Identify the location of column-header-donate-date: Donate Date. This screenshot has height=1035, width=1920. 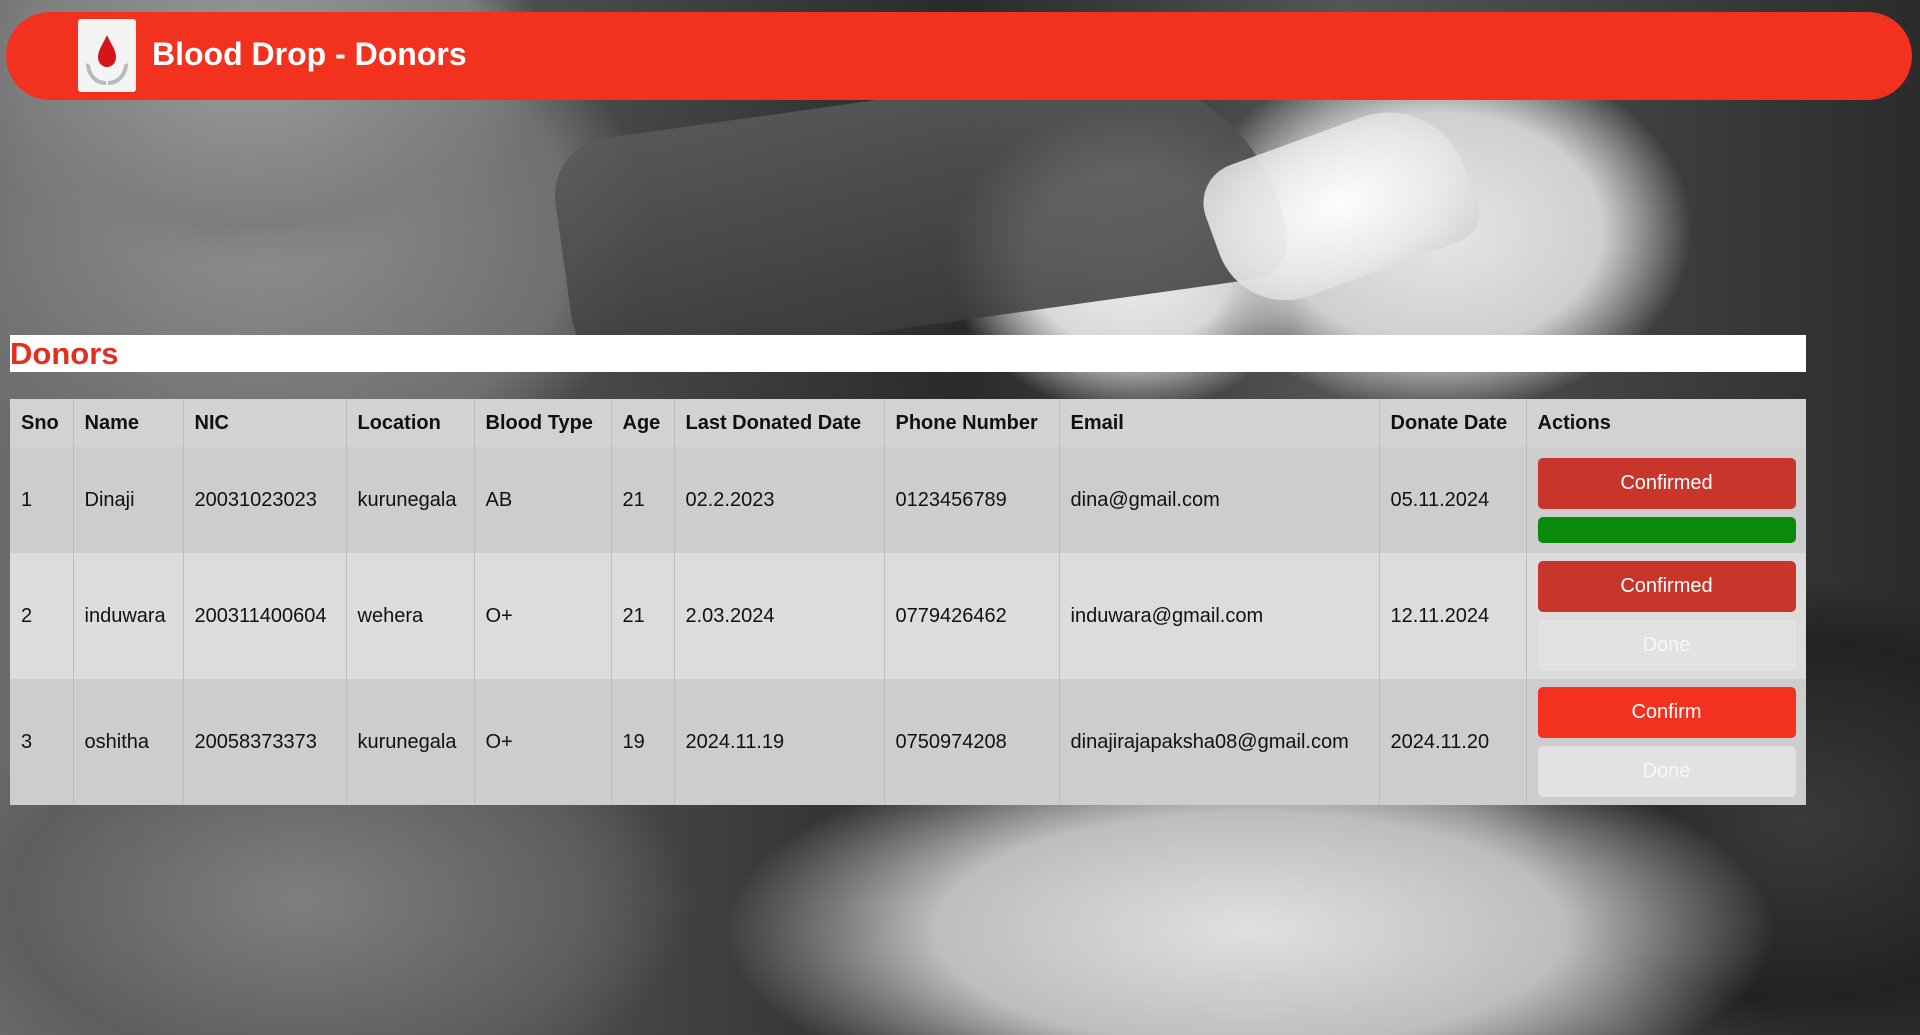
(1453, 423).